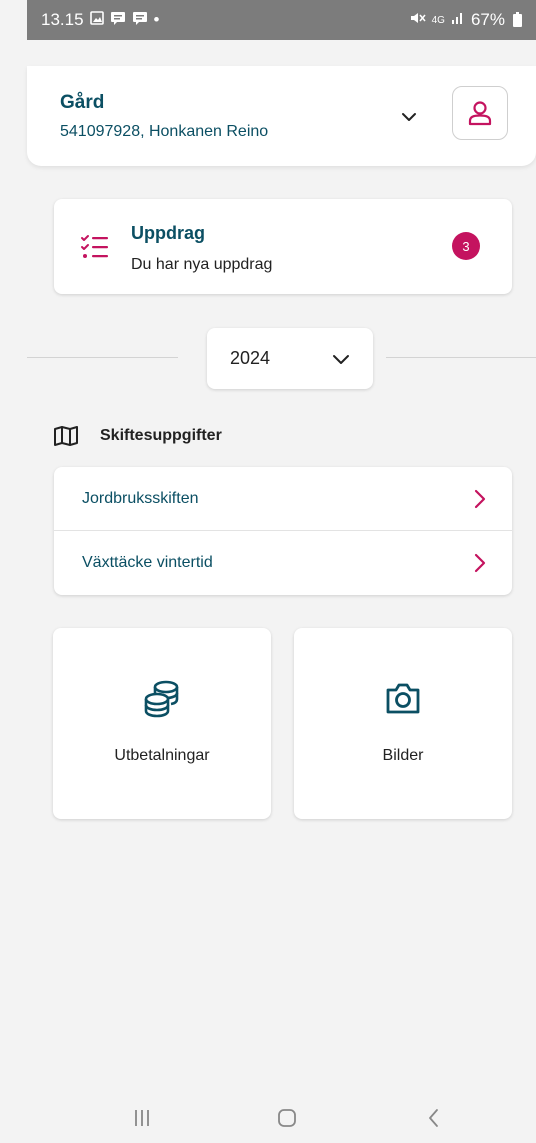  Describe the element at coordinates (140, 498) in the screenshot. I see `list-item-label: Jordbruksskiften` at that location.